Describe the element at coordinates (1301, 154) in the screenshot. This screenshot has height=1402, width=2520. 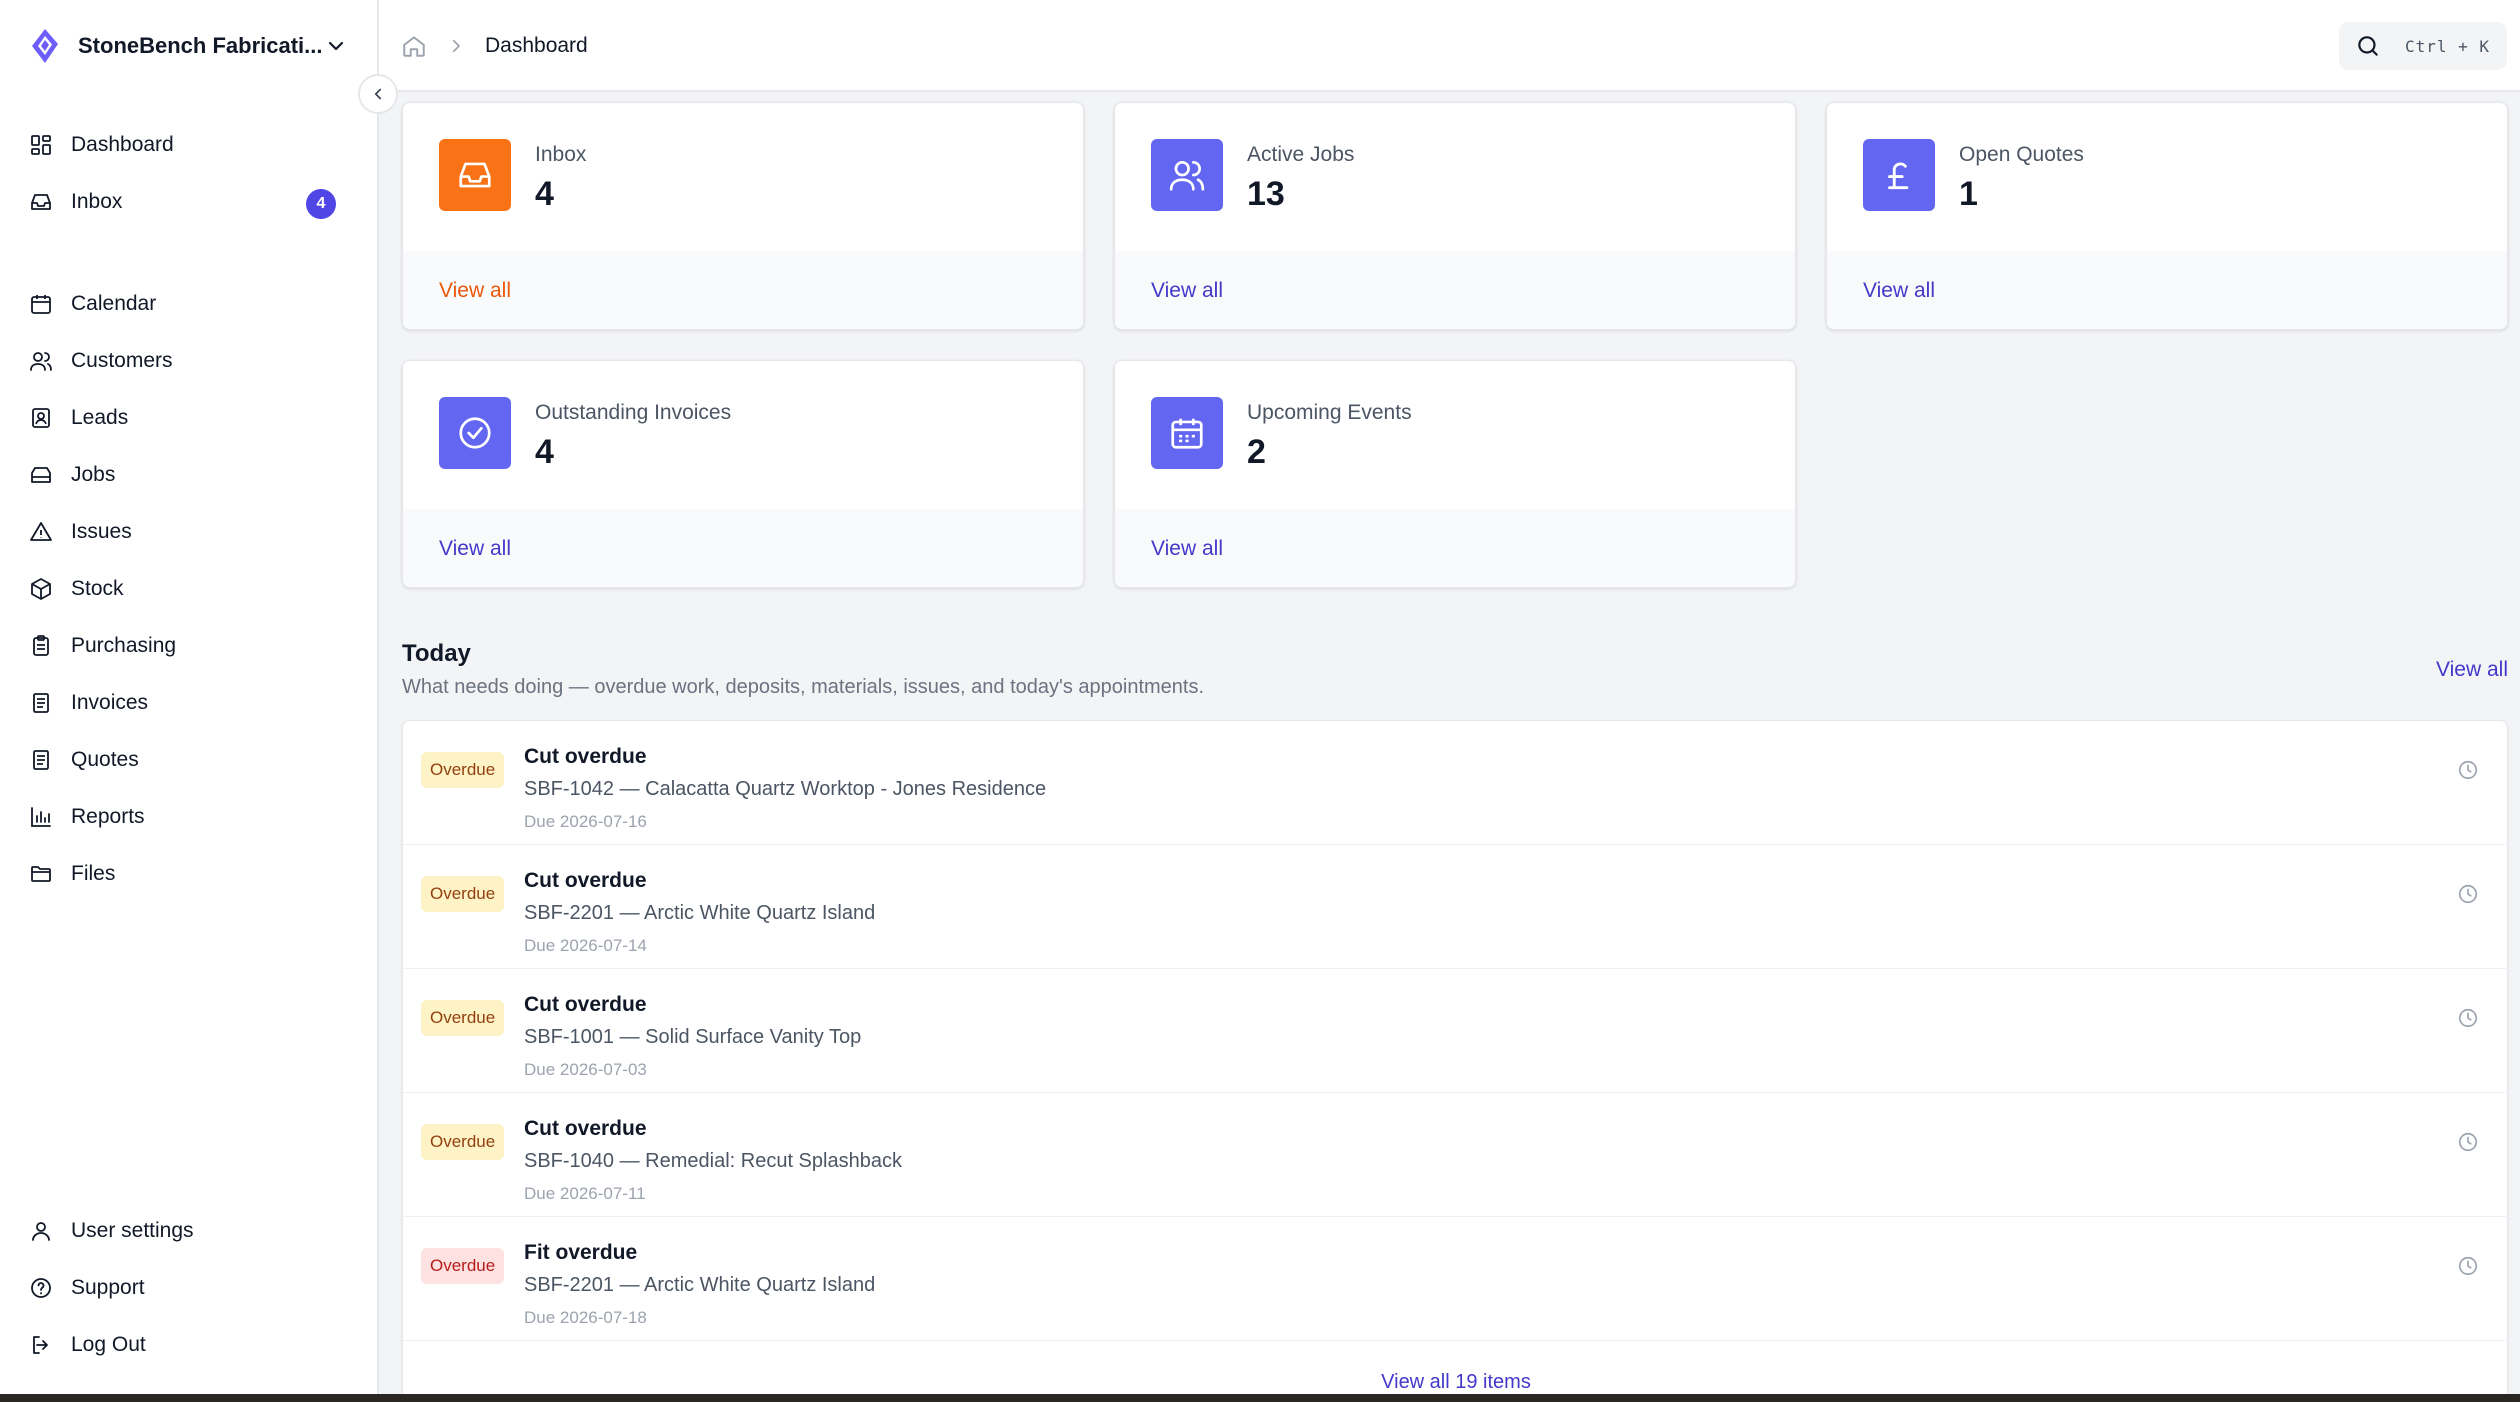
I see `stat-label: Active Jobs` at that location.